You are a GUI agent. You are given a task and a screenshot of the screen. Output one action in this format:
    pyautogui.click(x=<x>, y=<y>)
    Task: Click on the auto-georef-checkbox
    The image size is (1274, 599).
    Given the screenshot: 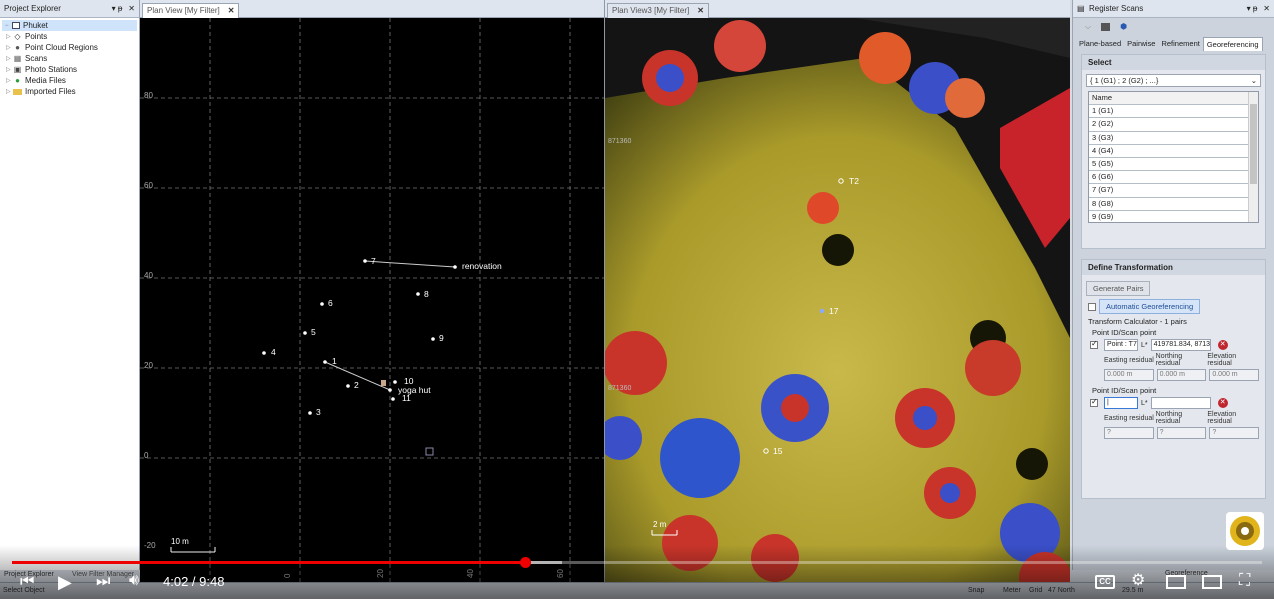 What is the action you would take?
    pyautogui.click(x=1092, y=306)
    